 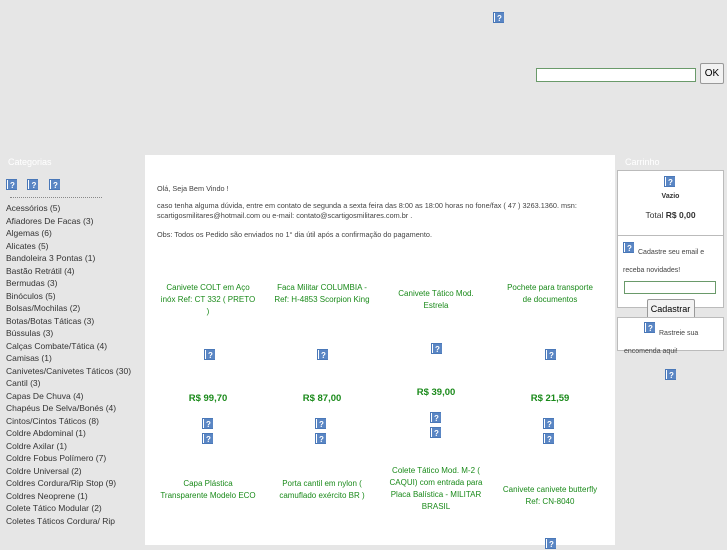 I want to click on category-item: Bandoleira 3 Pontas (1), so click(x=71, y=258).